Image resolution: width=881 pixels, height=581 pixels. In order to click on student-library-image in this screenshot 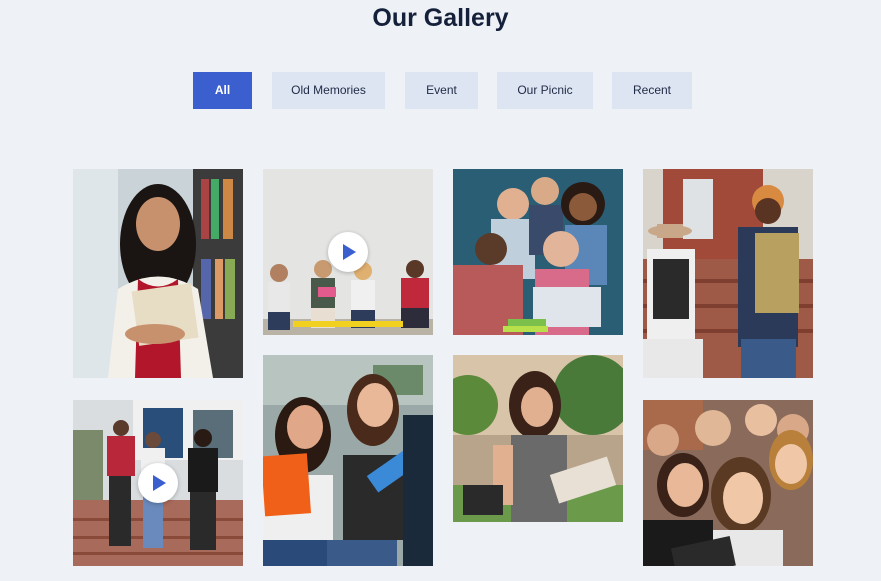, I will do `click(158, 273)`.